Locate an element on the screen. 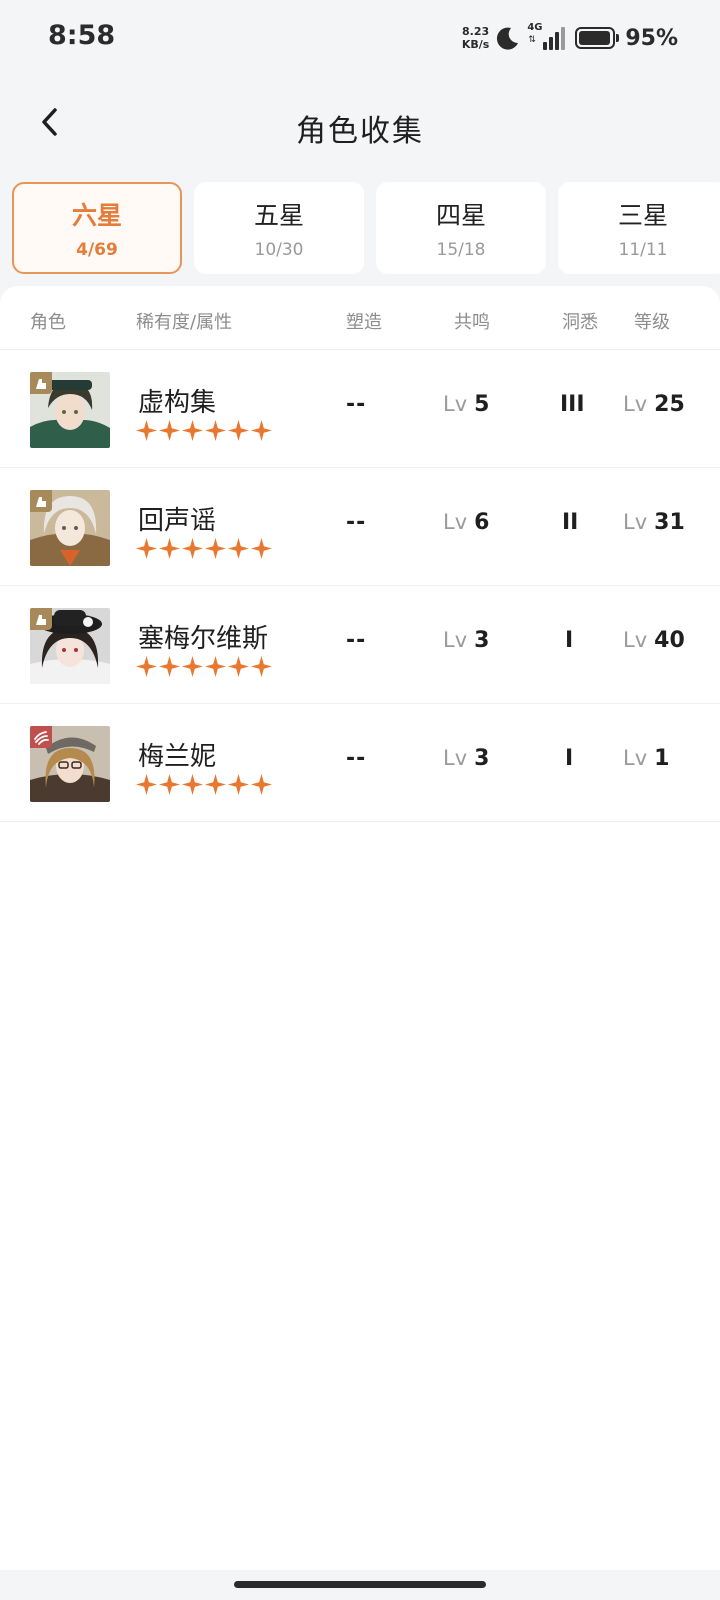 Image resolution: width=720 pixels, height=1600 pixels. table-row: 虚构集 -- Lv 5 III Lv 25 is located at coordinates (360, 409).